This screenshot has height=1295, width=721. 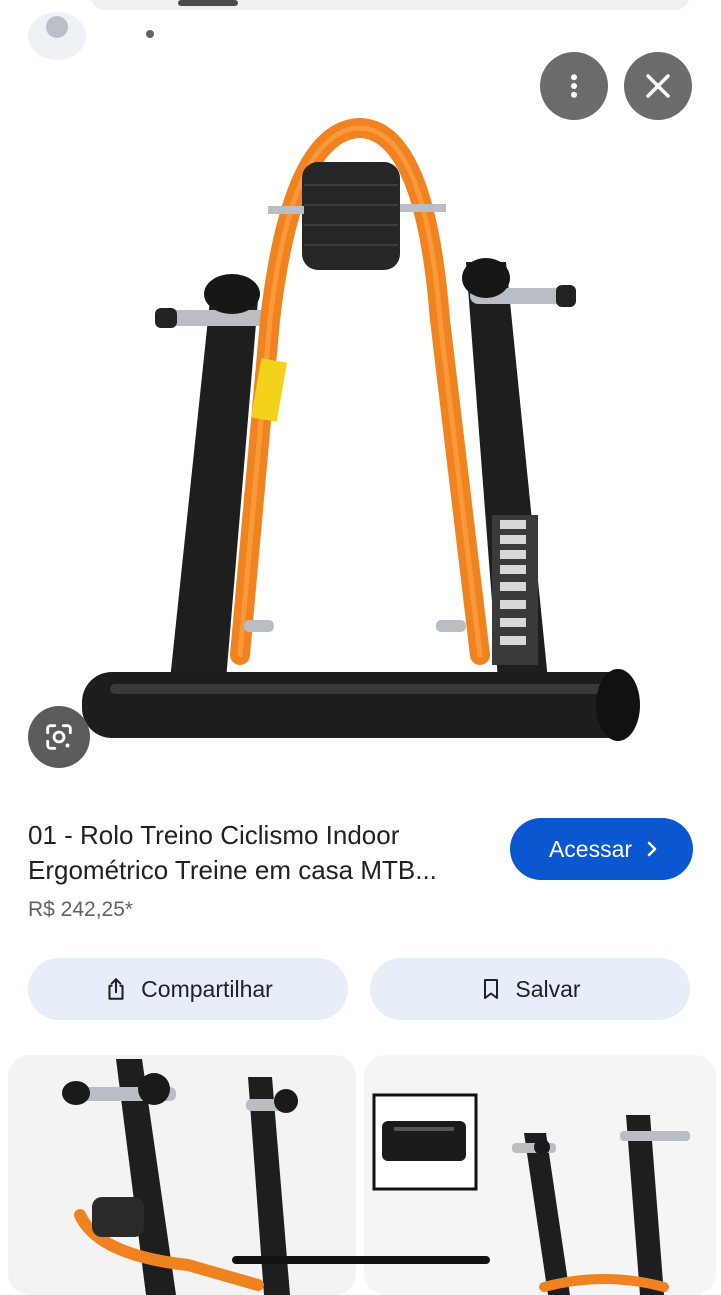 What do you see at coordinates (361, 1260) in the screenshot?
I see `home-indicator` at bounding box center [361, 1260].